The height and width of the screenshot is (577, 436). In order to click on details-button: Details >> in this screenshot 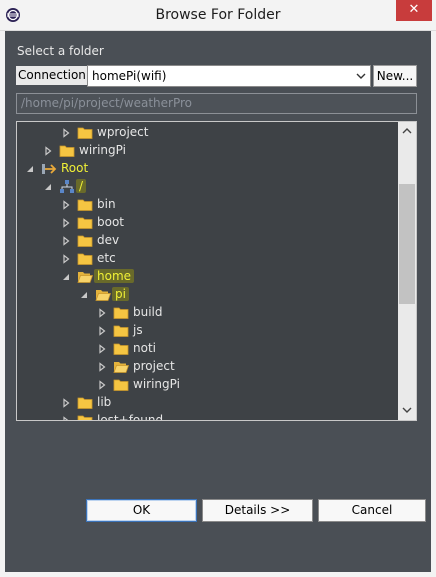, I will do `click(257, 510)`.